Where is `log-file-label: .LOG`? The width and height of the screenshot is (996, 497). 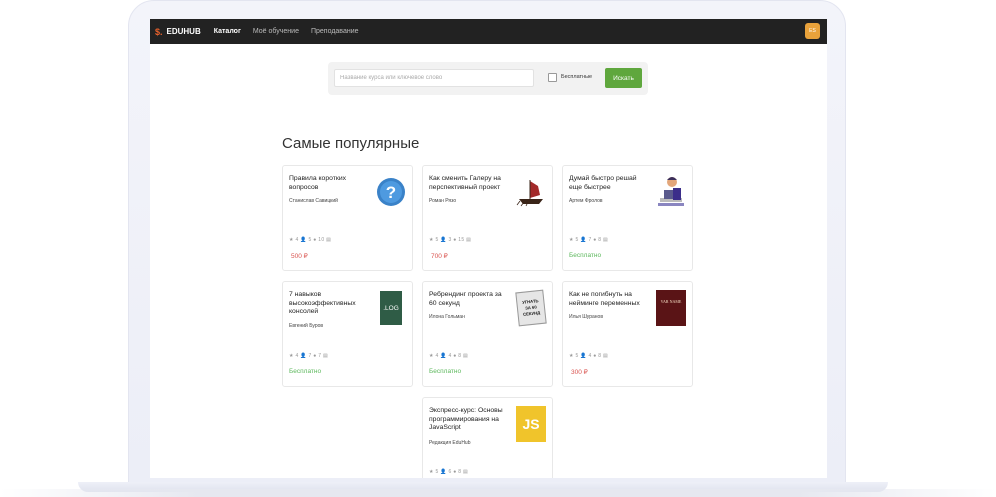
log-file-label: .LOG is located at coordinates (391, 308).